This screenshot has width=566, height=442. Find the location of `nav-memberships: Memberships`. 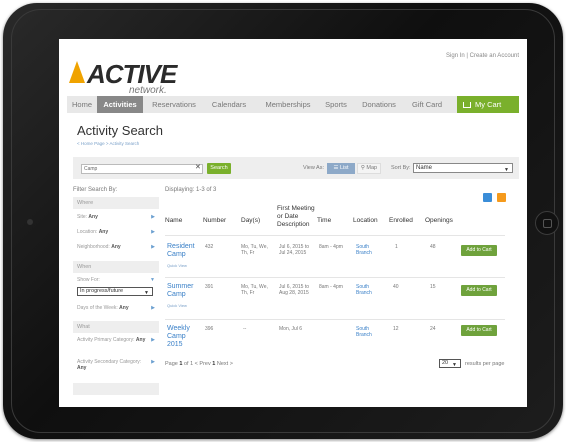

nav-memberships: Memberships is located at coordinates (288, 104).